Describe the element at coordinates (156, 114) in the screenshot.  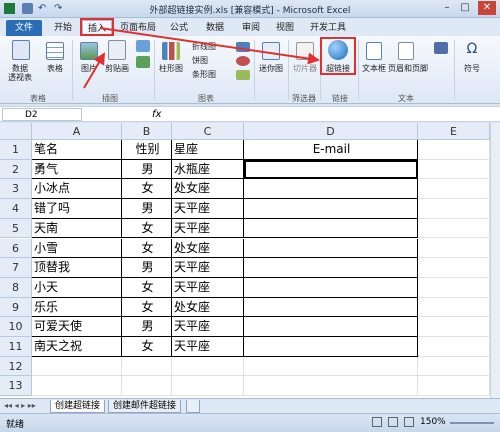
I see `fx-icon: fx` at that location.